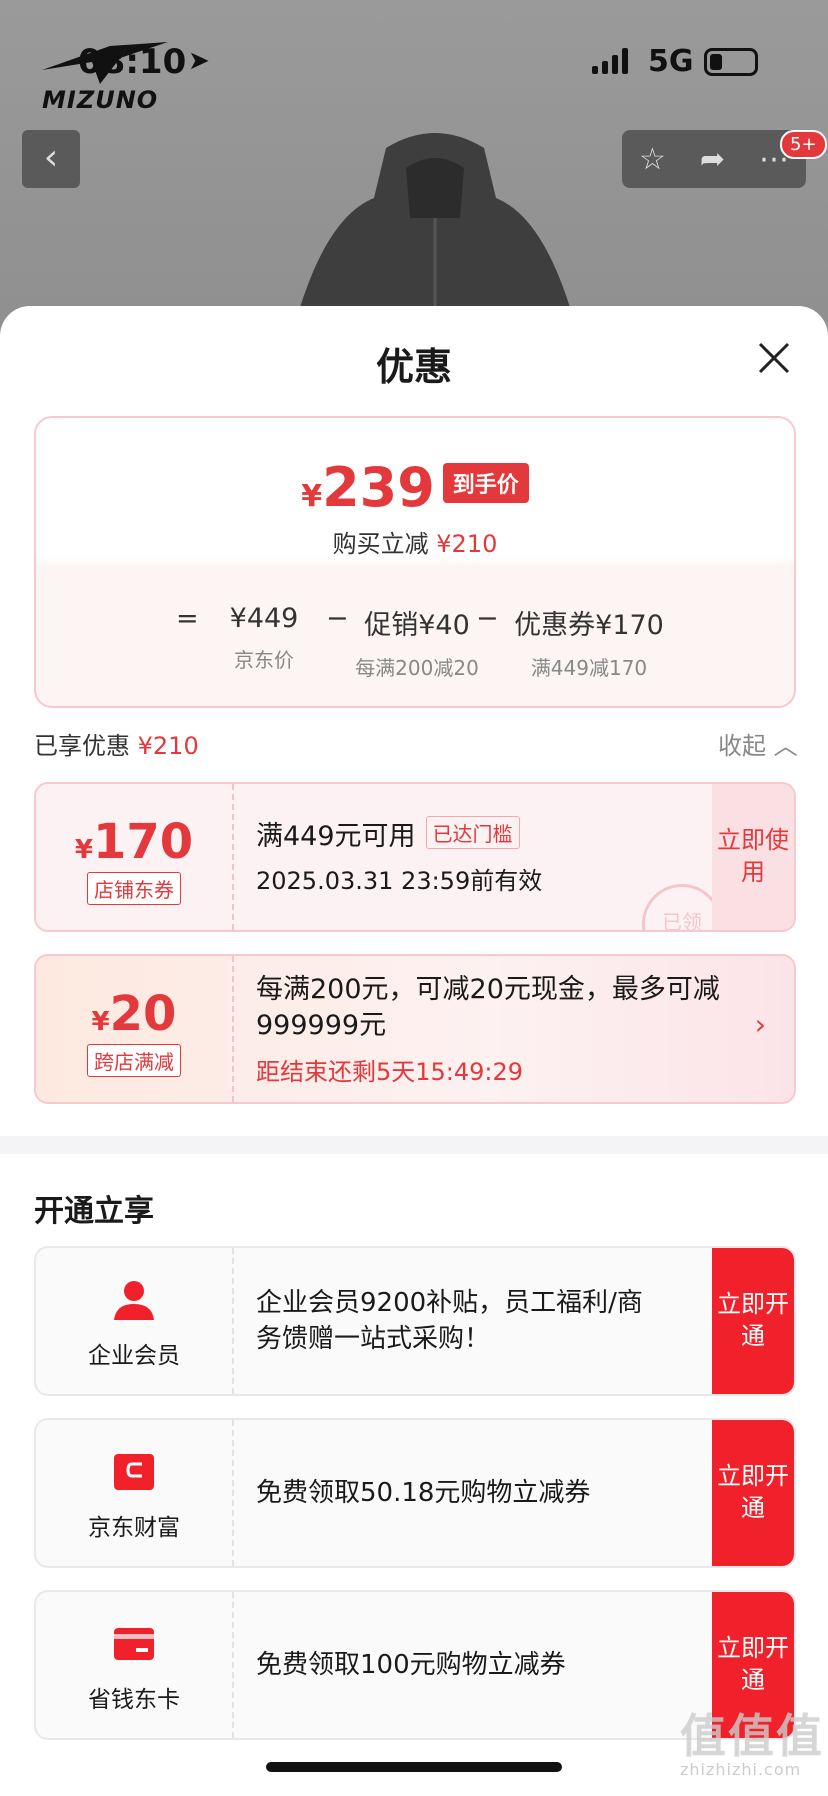  I want to click on discount-countdown: 距结束还剩5天15:49:29, so click(390, 1072).